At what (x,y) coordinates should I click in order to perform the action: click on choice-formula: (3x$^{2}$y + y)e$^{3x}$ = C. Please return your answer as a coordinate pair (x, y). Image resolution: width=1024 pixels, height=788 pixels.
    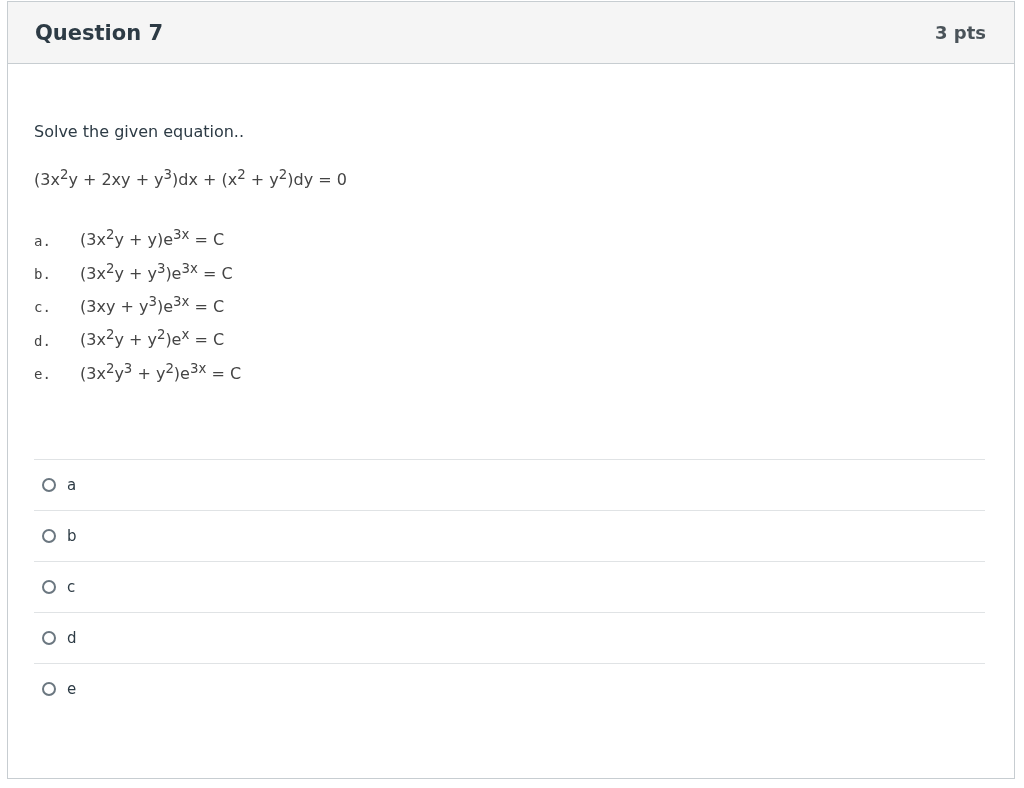
    Looking at the image, I should click on (152, 238).